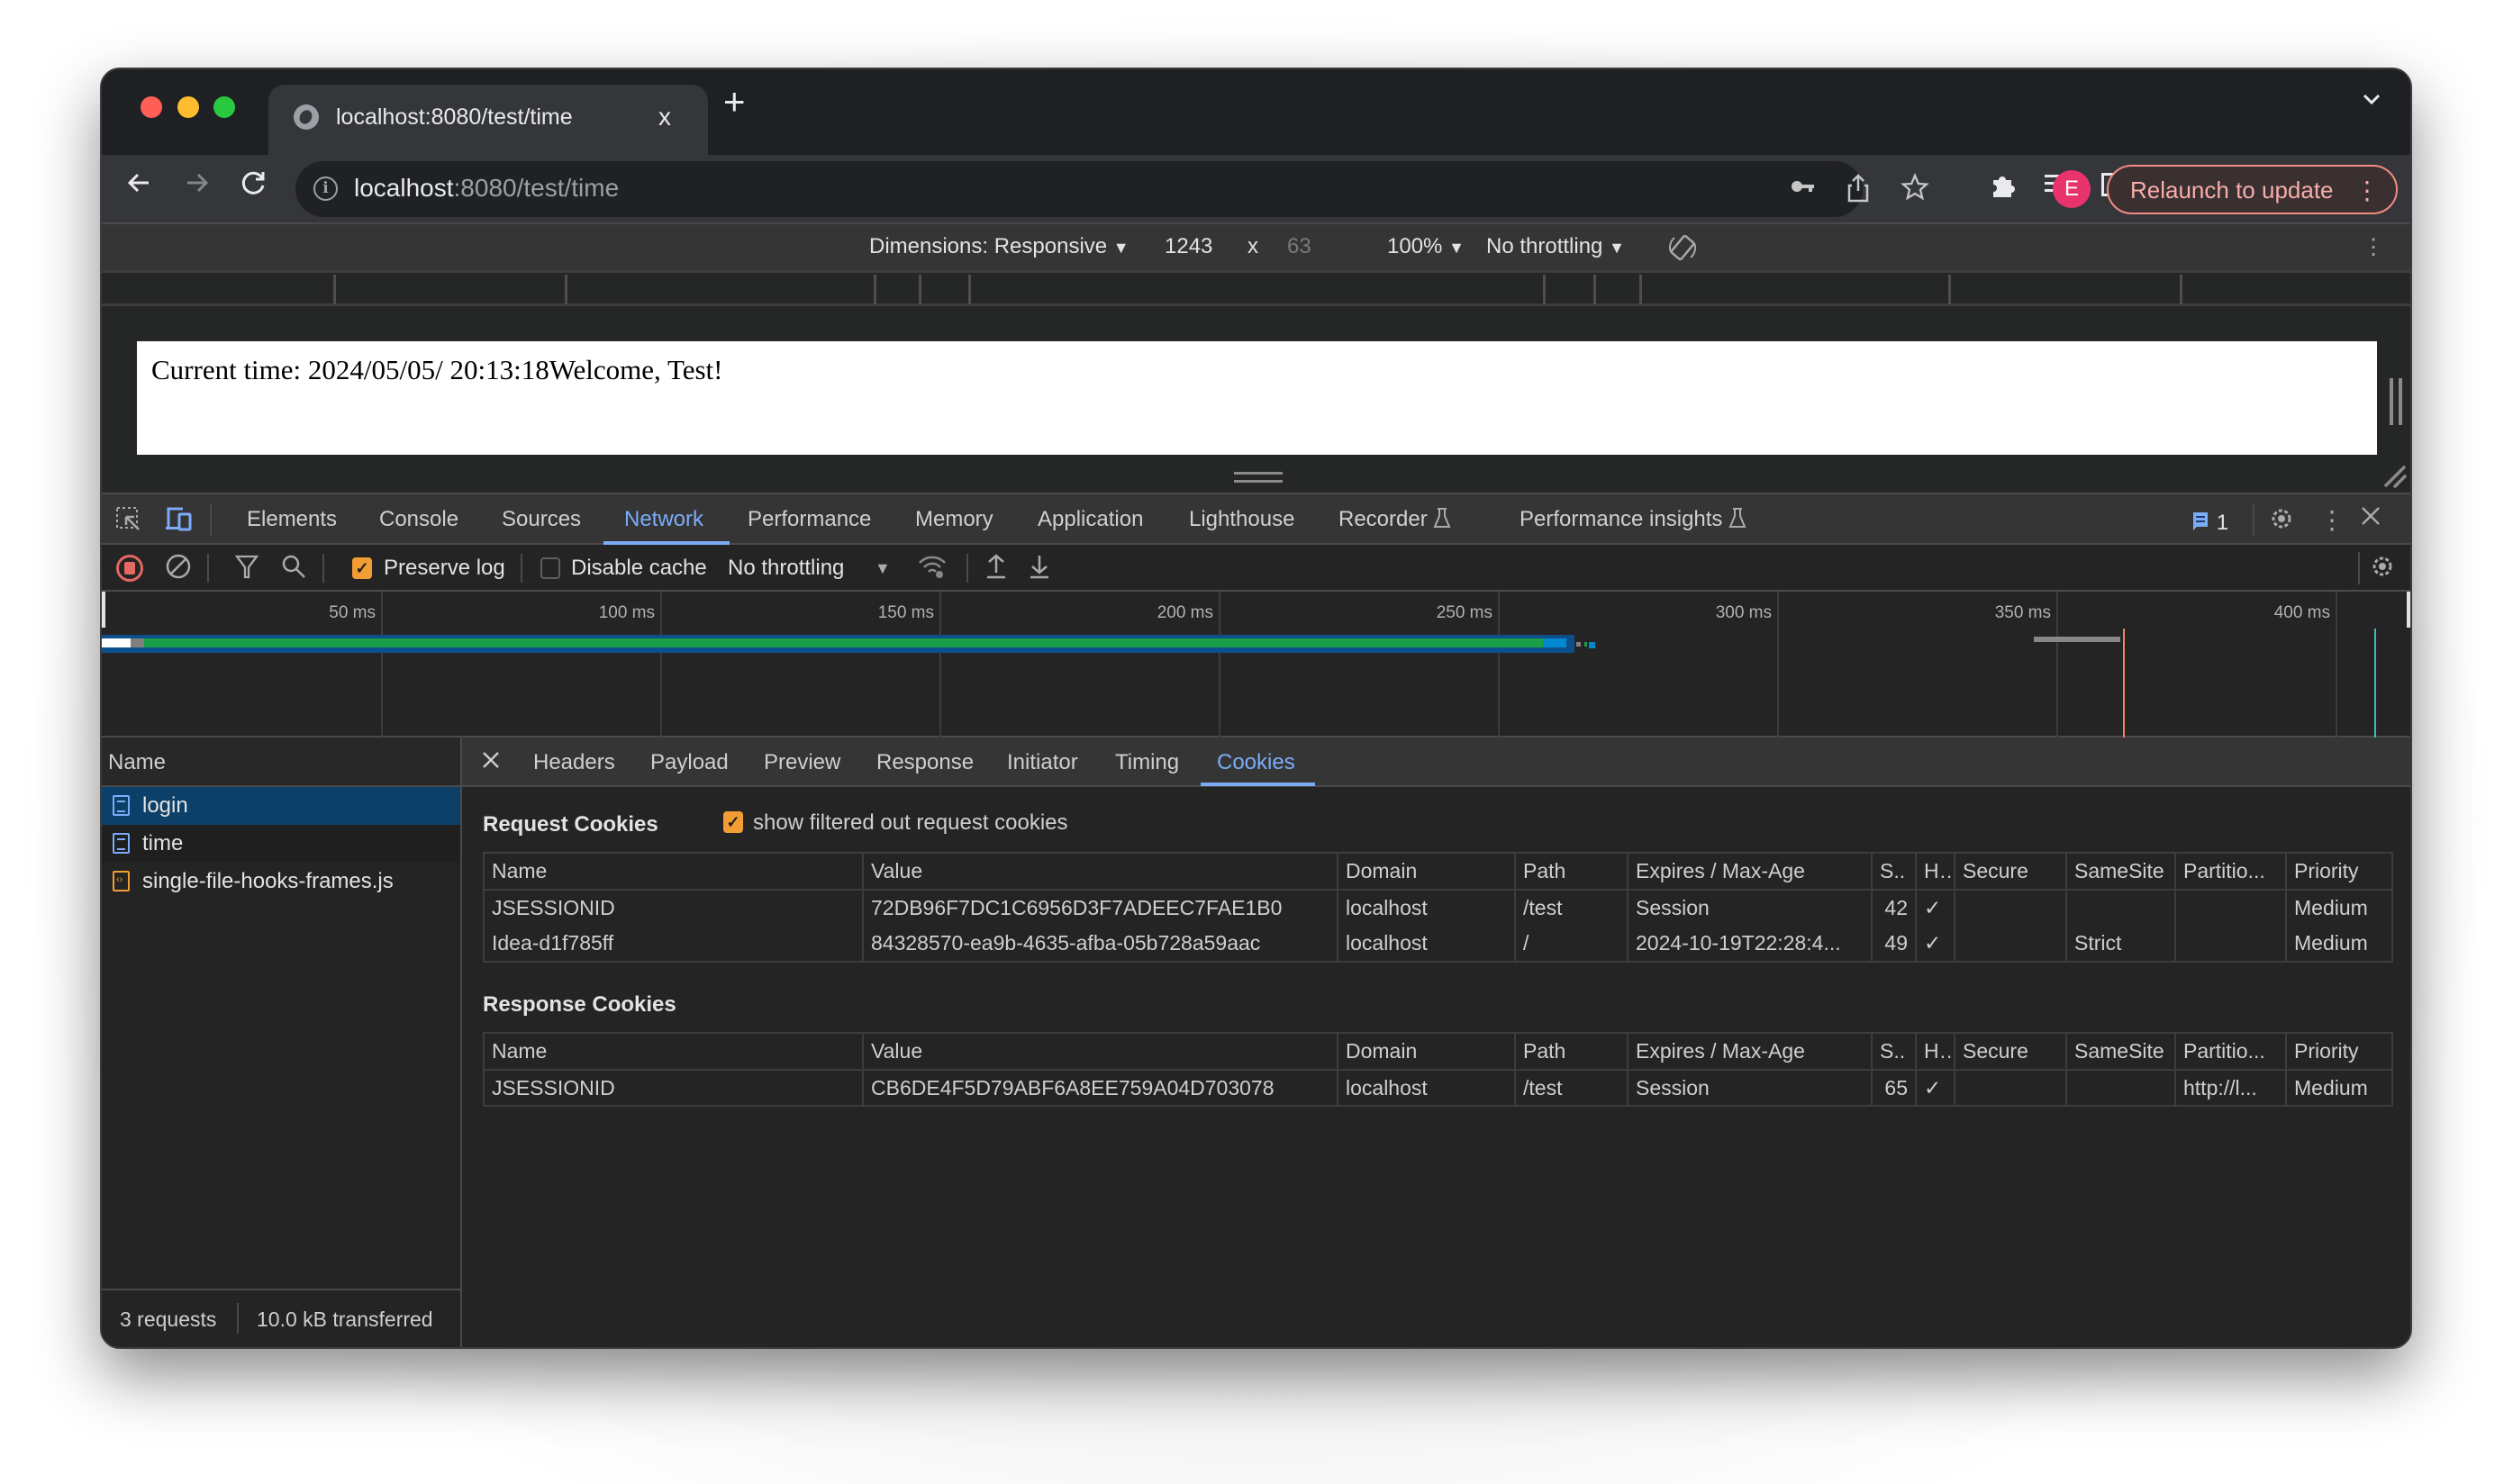 The image size is (2513, 1484). What do you see at coordinates (247, 569) in the screenshot?
I see `filter-icon` at bounding box center [247, 569].